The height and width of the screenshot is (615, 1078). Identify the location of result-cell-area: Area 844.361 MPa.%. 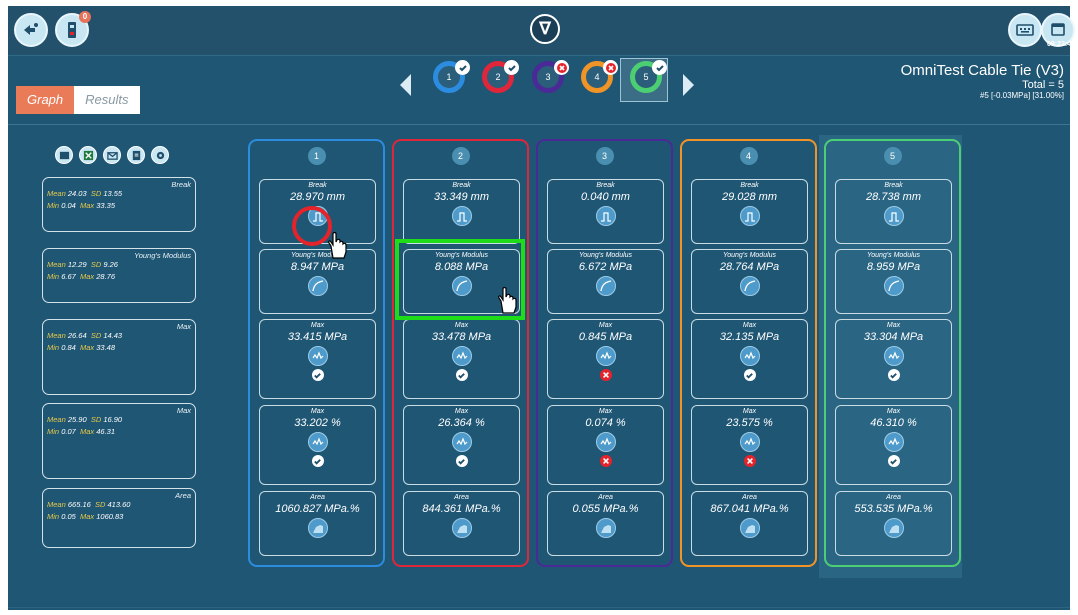
(461, 523).